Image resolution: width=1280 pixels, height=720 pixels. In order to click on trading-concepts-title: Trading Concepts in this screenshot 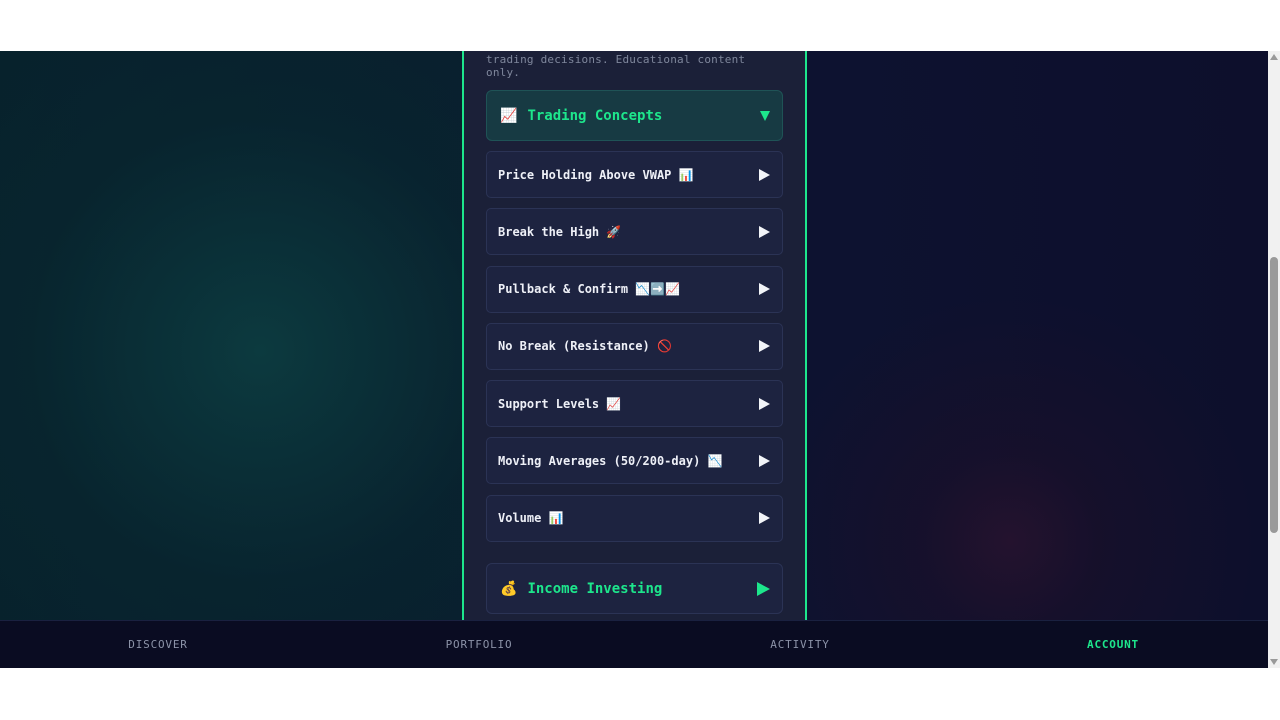, I will do `click(595, 115)`.